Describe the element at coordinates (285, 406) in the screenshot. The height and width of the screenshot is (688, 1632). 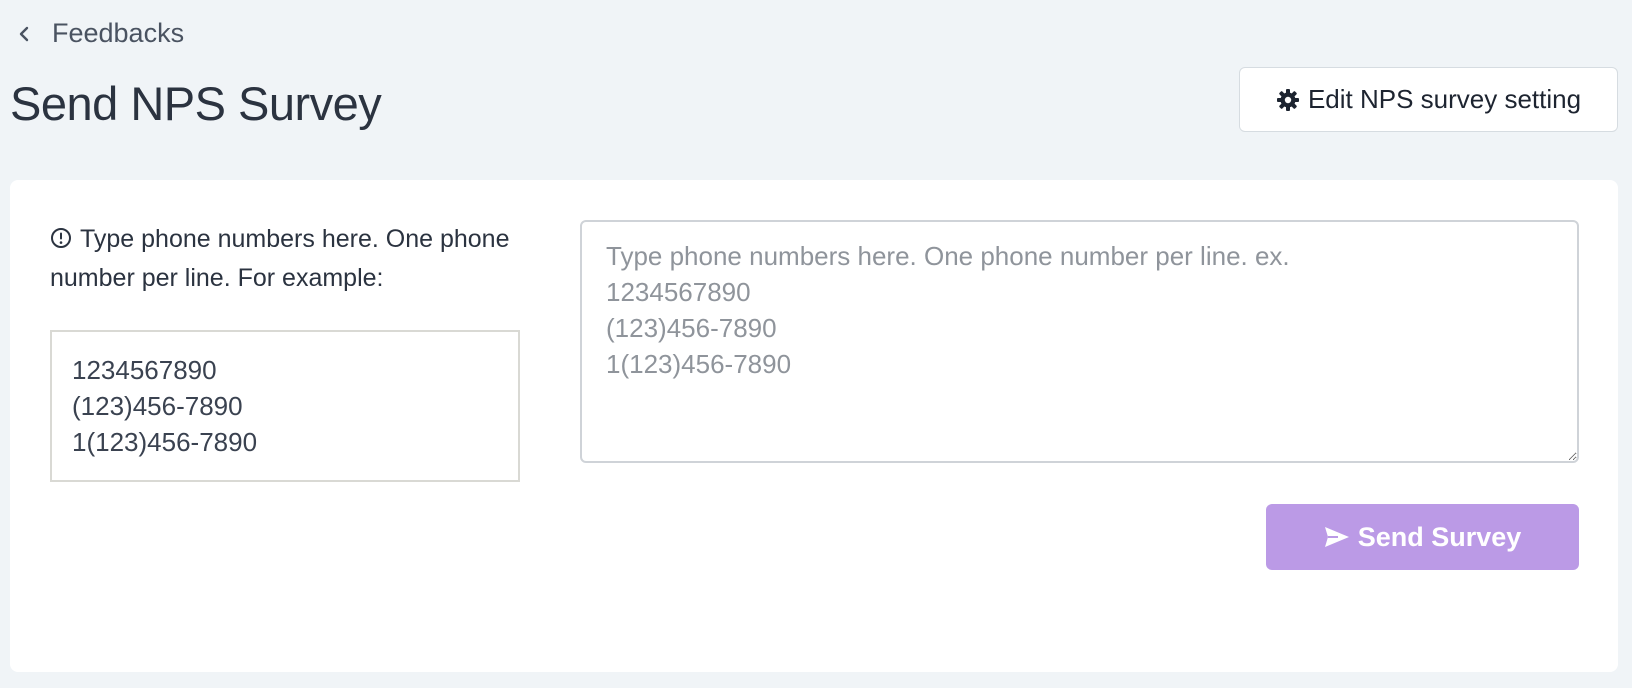
I see `phone-format-examples: 1234567890 (123)456-7890 1(123)456-7890` at that location.